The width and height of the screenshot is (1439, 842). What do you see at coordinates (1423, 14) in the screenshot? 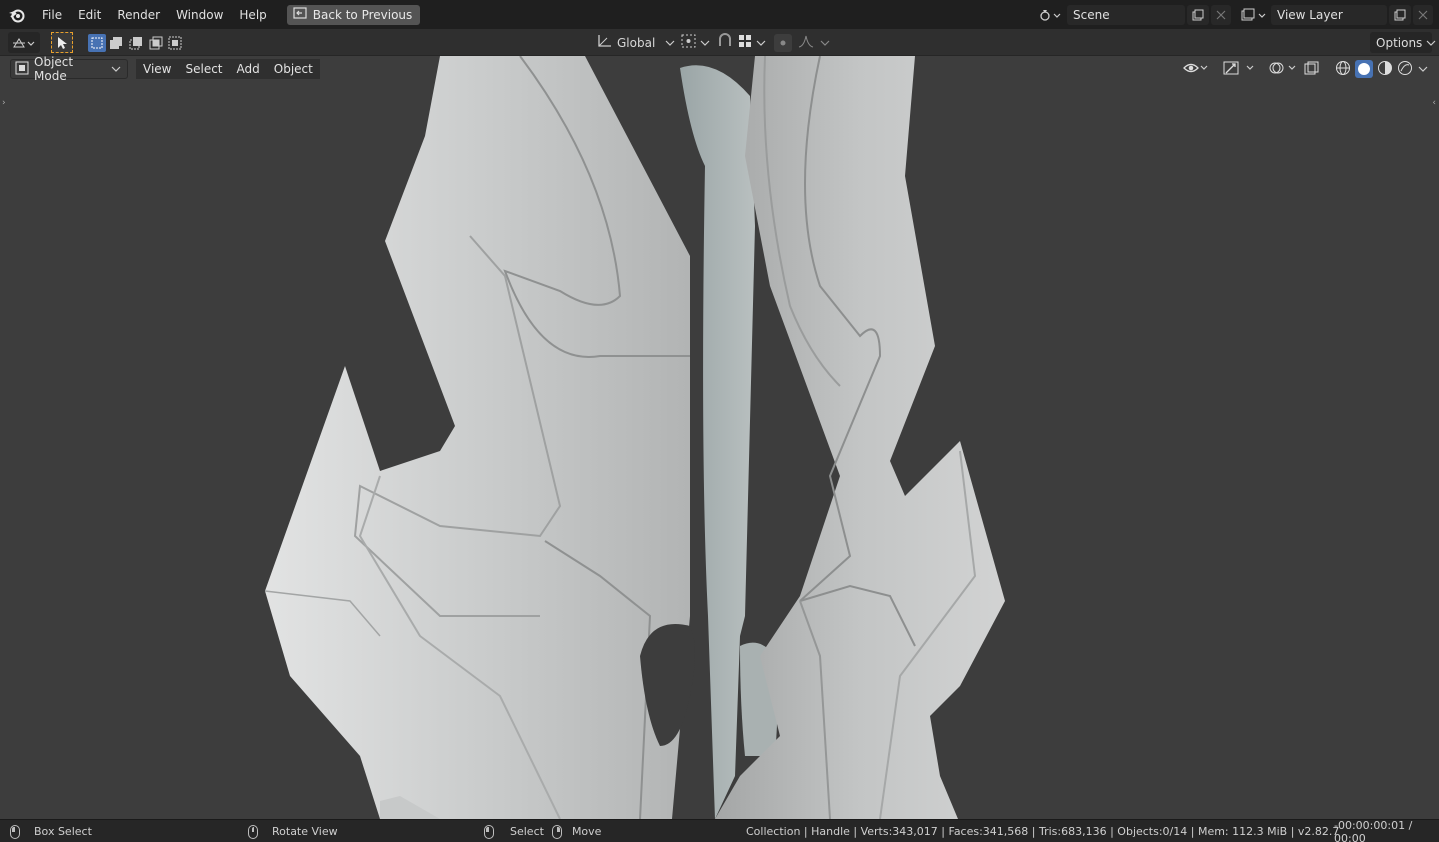
I see `delete-view-layer-icon` at bounding box center [1423, 14].